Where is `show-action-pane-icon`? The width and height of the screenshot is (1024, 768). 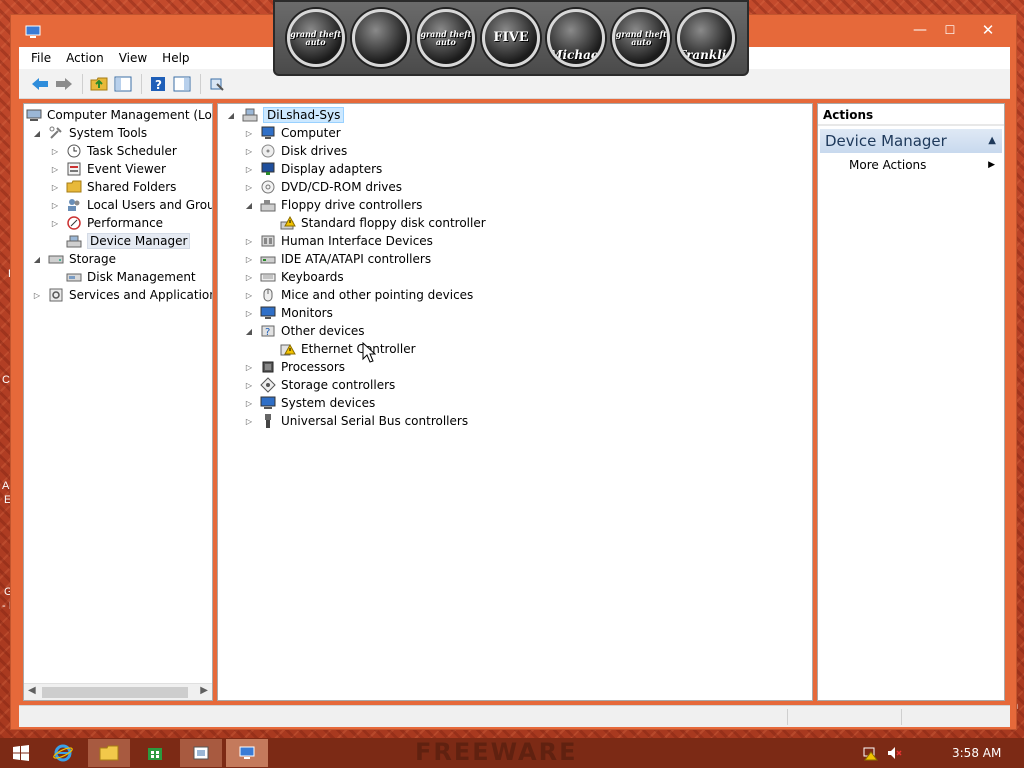
show-action-pane-icon is located at coordinates (182, 84).